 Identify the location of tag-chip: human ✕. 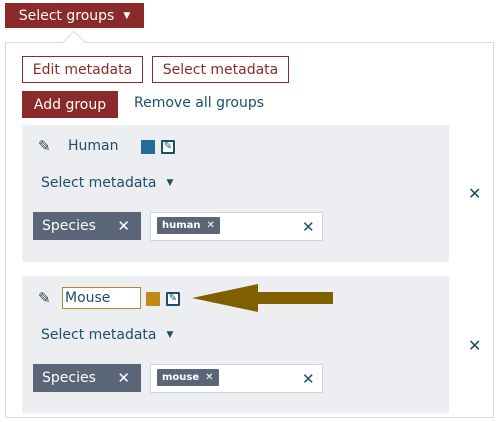
(188, 225).